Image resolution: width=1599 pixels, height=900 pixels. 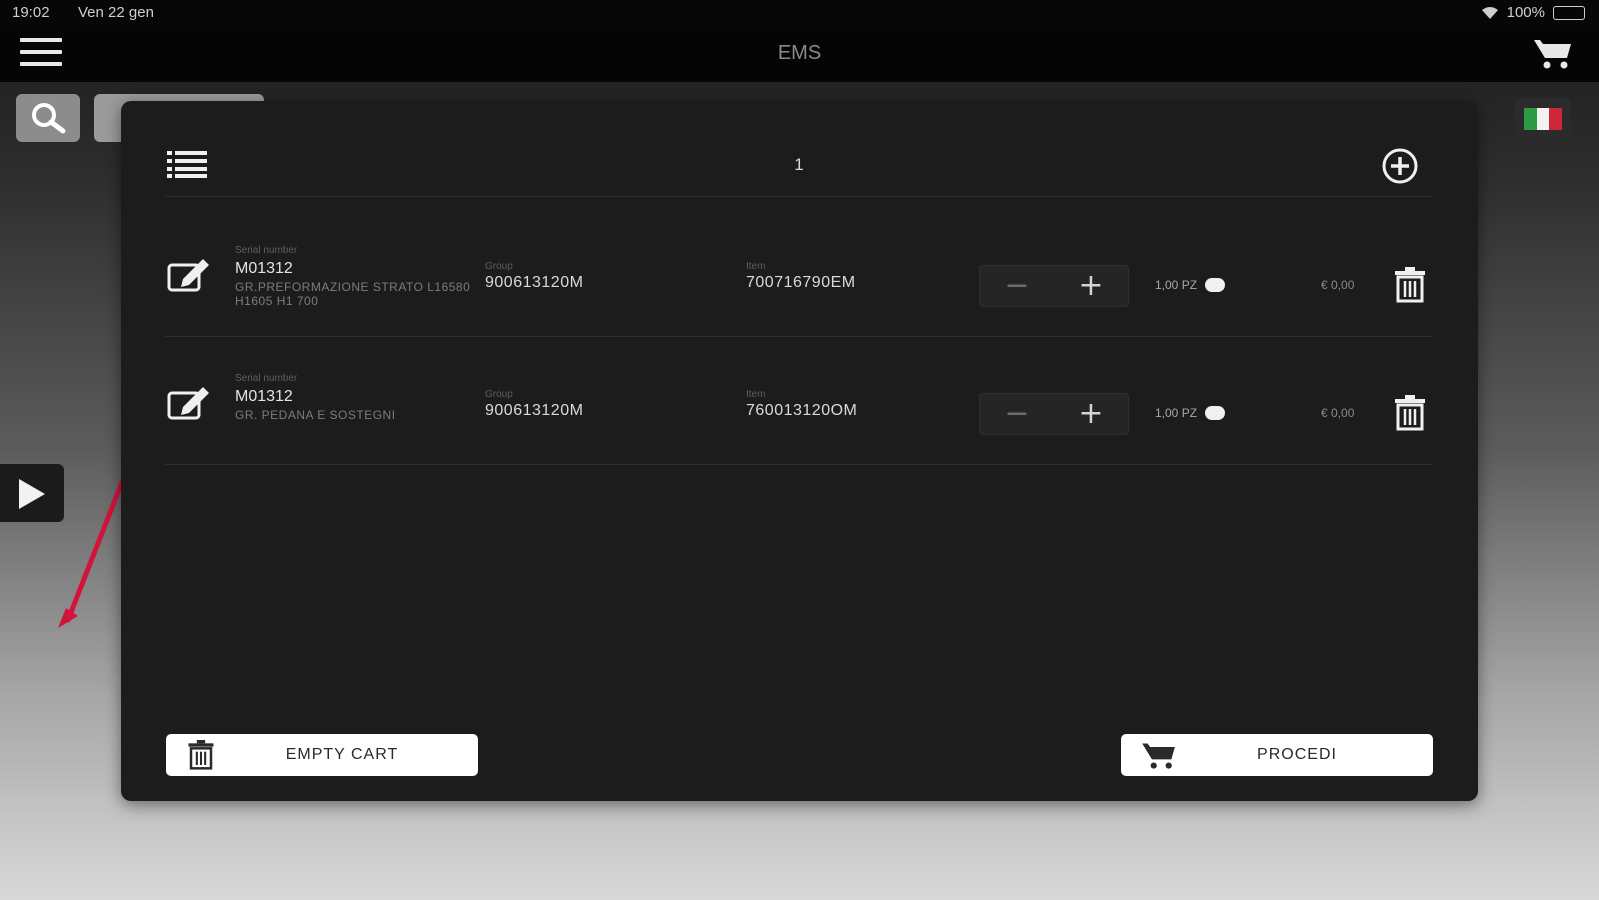 I want to click on item-column: Item 760013120OM, so click(x=801, y=404).